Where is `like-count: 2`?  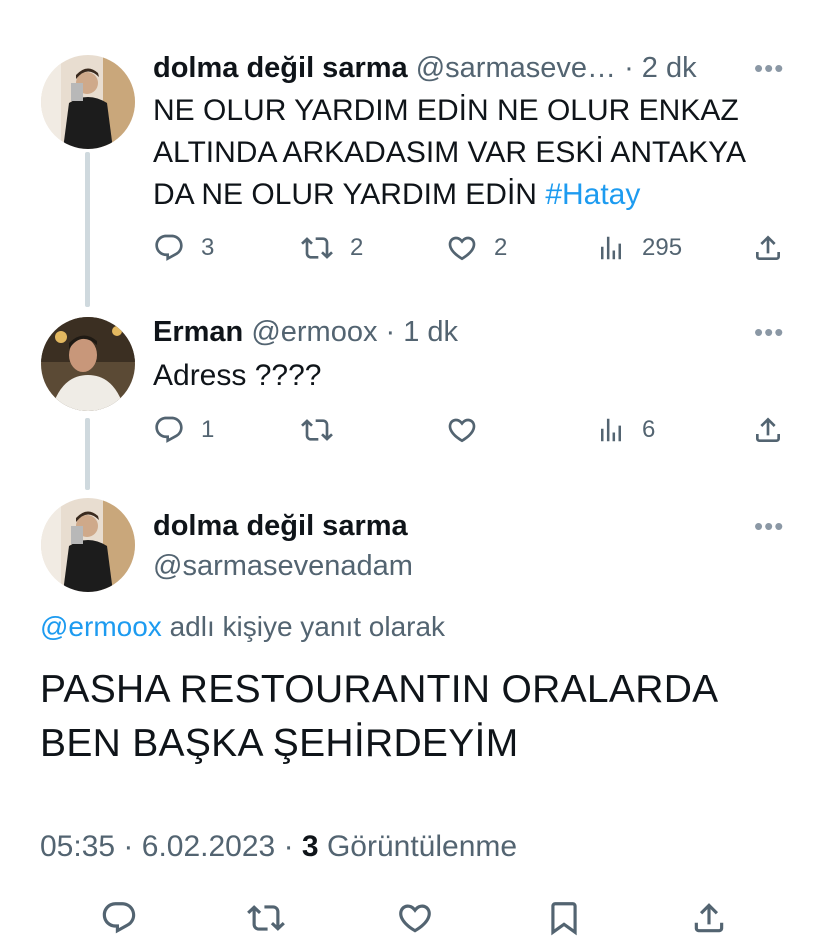 like-count: 2 is located at coordinates (501, 247).